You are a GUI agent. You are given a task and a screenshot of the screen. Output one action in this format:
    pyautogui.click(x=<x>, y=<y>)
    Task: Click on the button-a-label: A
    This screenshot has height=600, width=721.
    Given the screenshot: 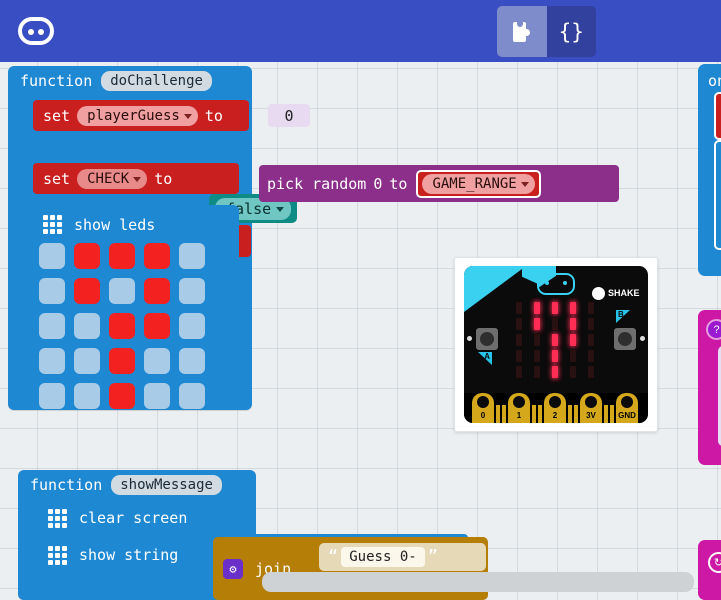 What is the action you would take?
    pyautogui.click(x=487, y=356)
    